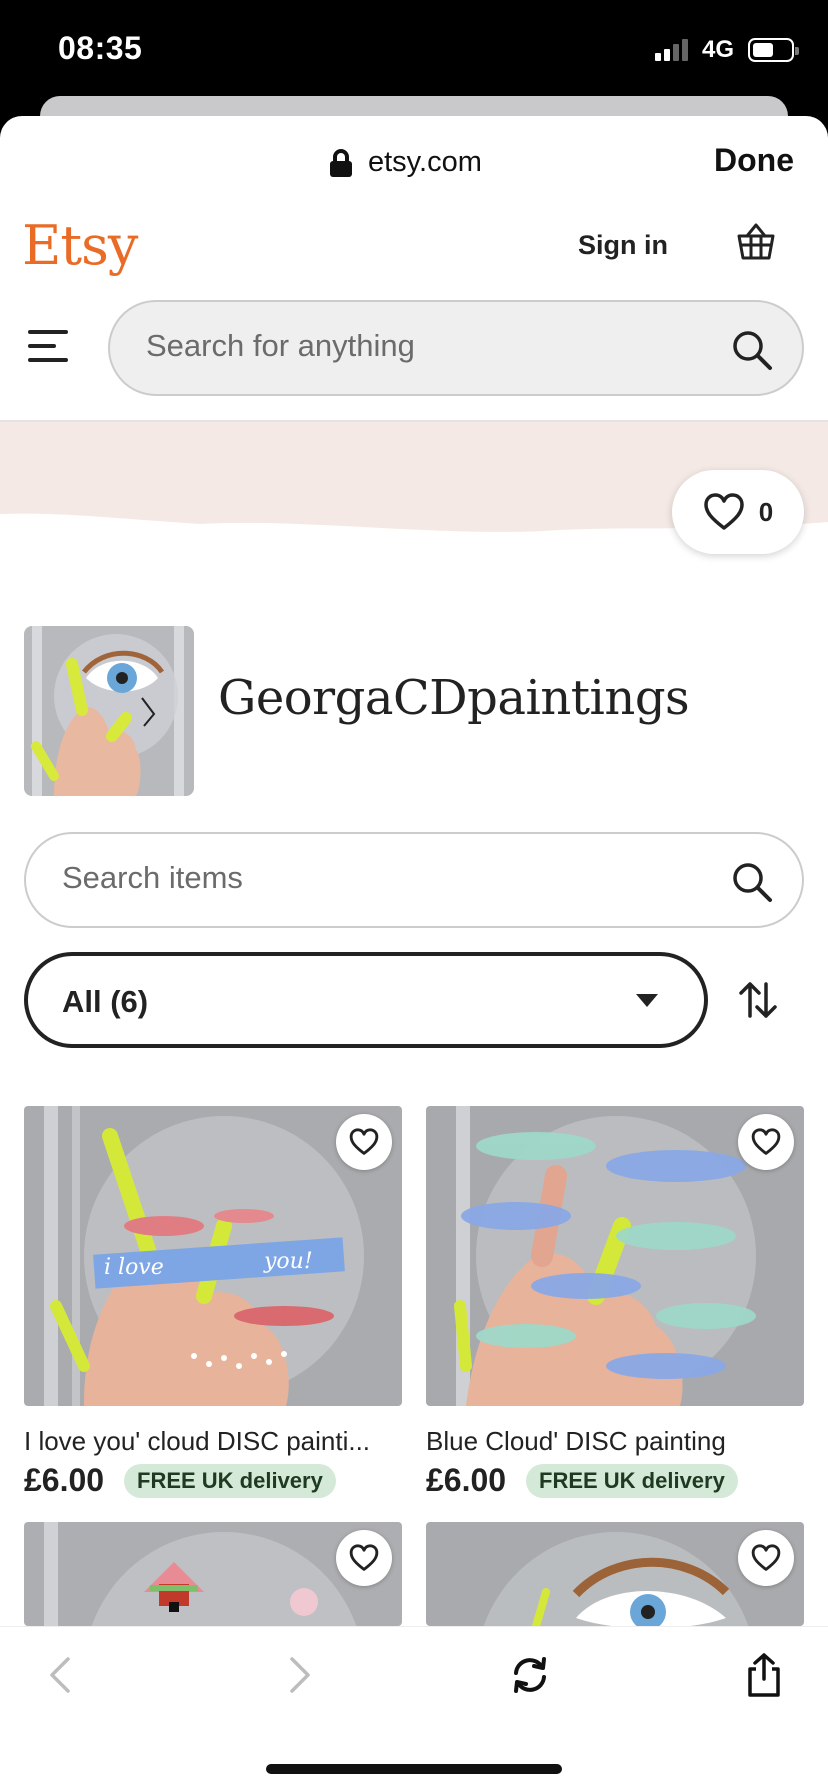  What do you see at coordinates (100, 48) in the screenshot?
I see `status-time: 08:35` at bounding box center [100, 48].